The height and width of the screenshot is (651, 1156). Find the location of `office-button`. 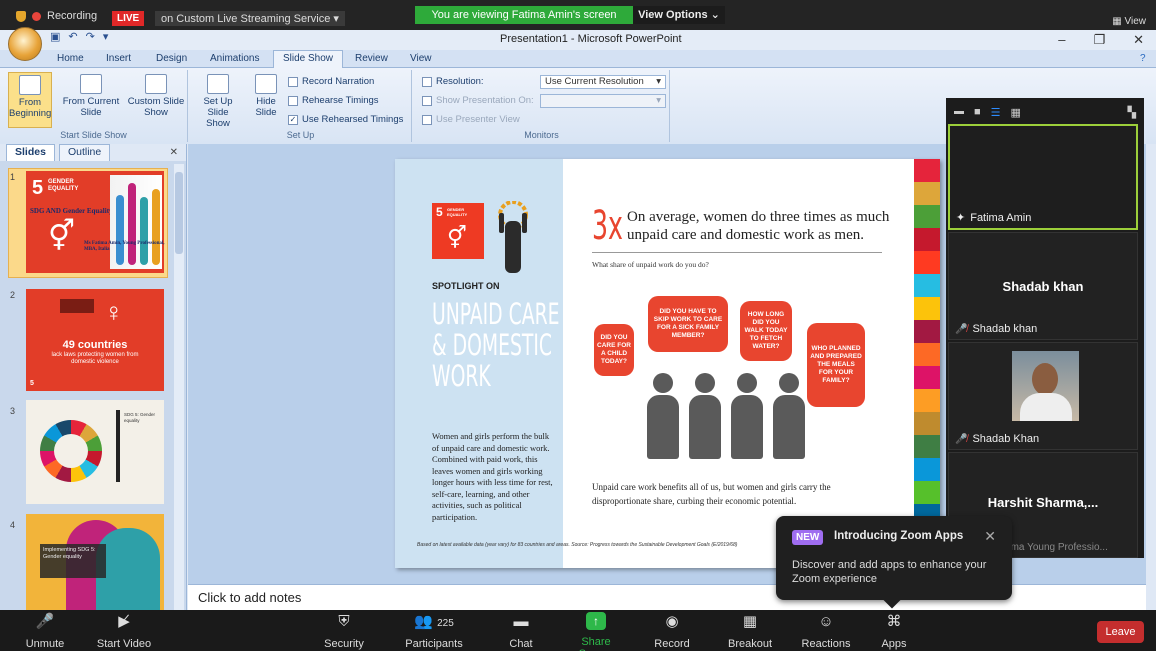

office-button is located at coordinates (25, 44).